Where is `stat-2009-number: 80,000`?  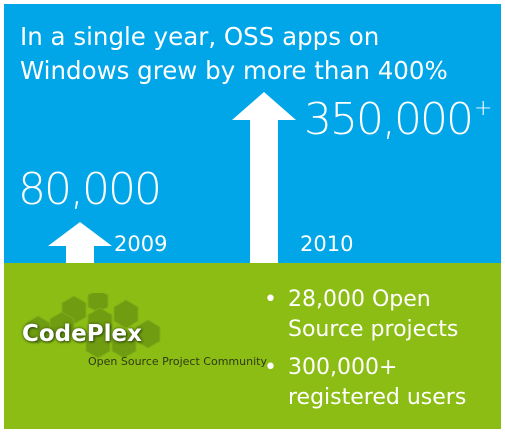
stat-2009-number: 80,000 is located at coordinates (90, 189).